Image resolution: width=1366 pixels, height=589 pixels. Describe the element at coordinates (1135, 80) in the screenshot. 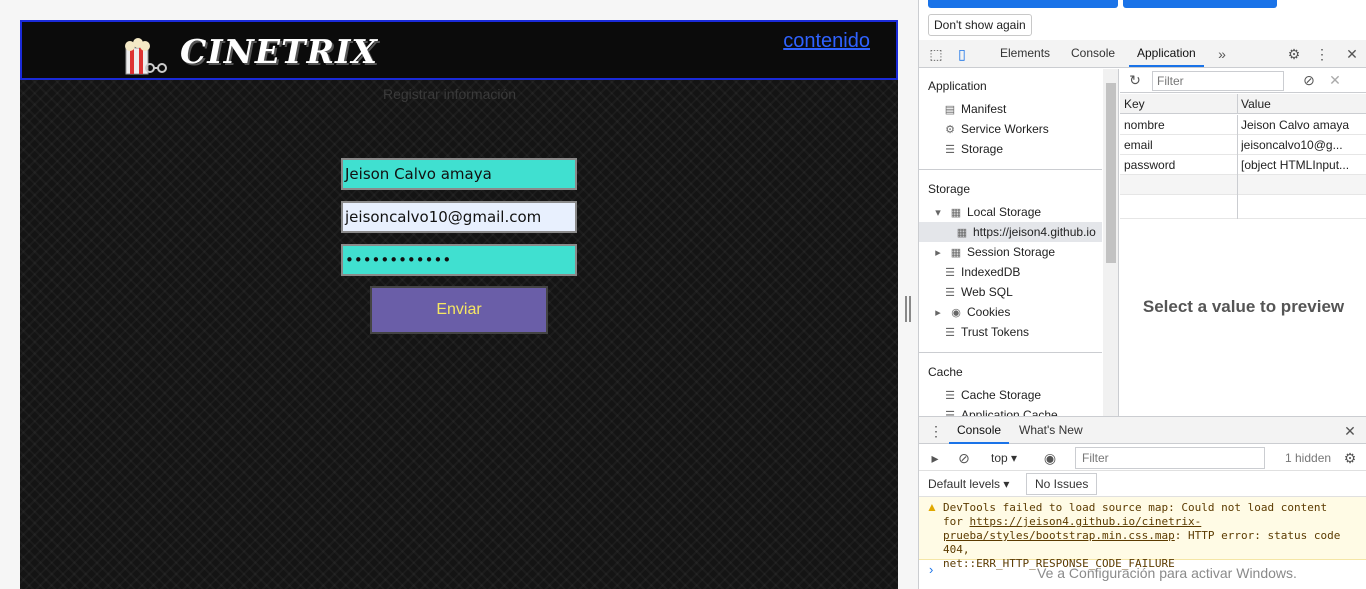

I see `refresh-icon: ↻` at that location.